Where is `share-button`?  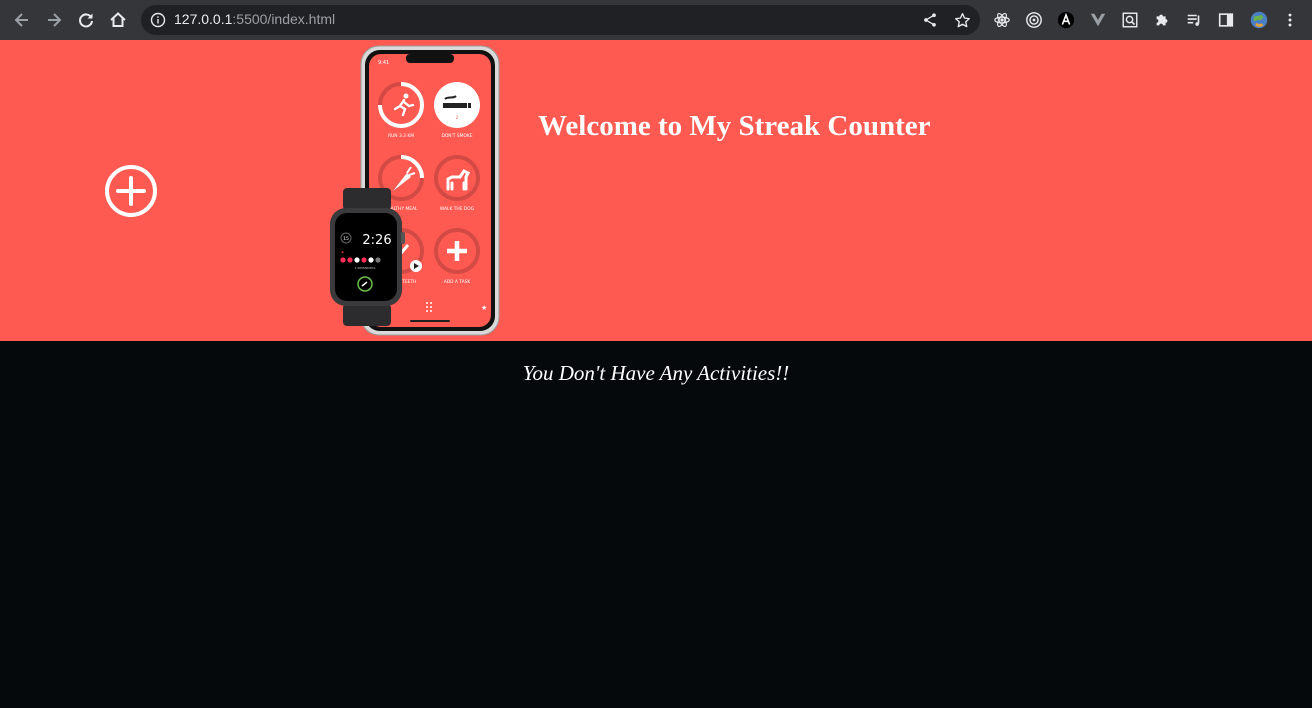
share-button is located at coordinates (930, 20).